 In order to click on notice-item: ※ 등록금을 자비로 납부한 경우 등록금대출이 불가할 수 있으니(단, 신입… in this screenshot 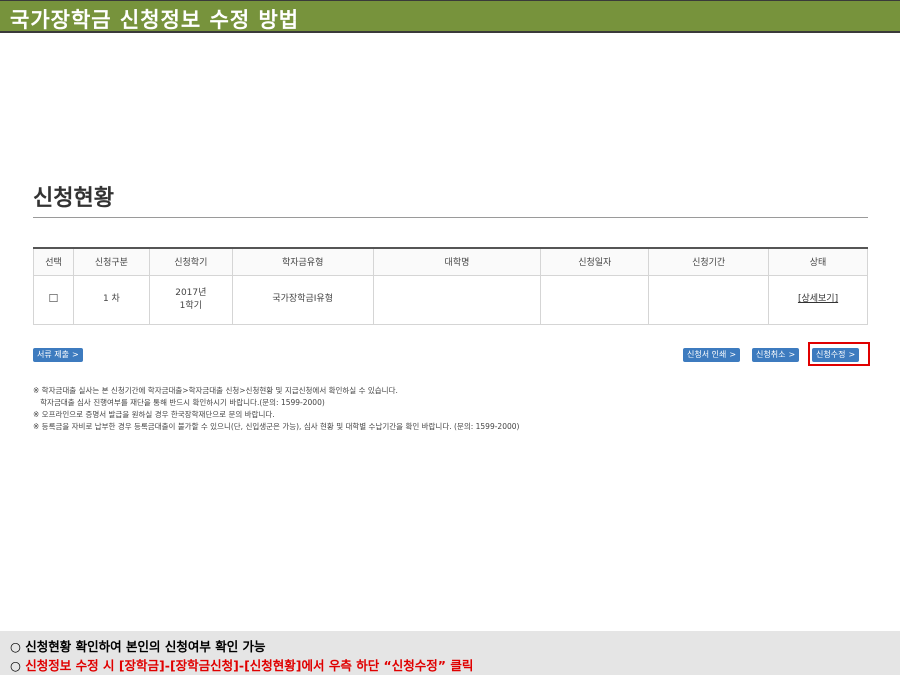, I will do `click(276, 426)`.